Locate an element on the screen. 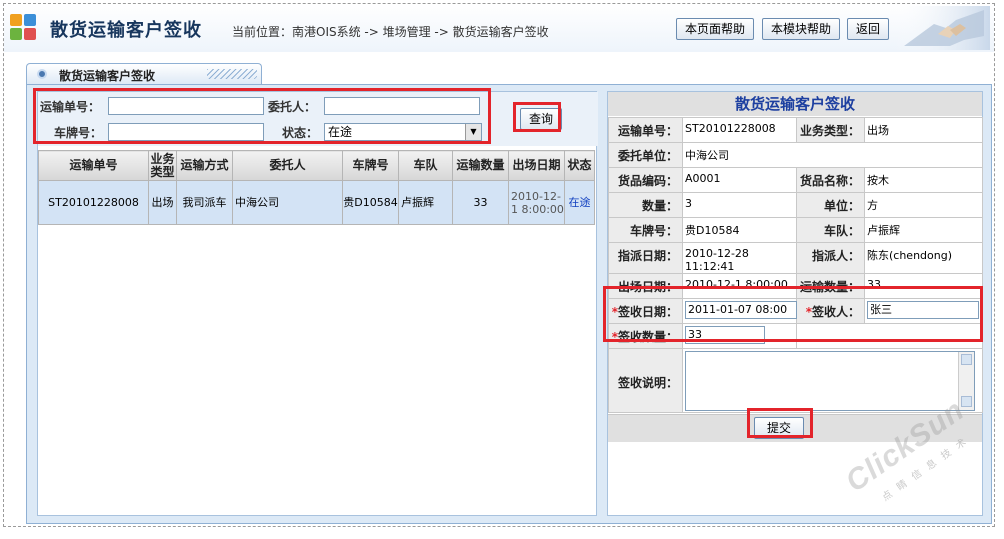 Image resolution: width=1004 pixels, height=539 pixels. sign-qty-label-cell: *签收数量： is located at coordinates (645, 336).